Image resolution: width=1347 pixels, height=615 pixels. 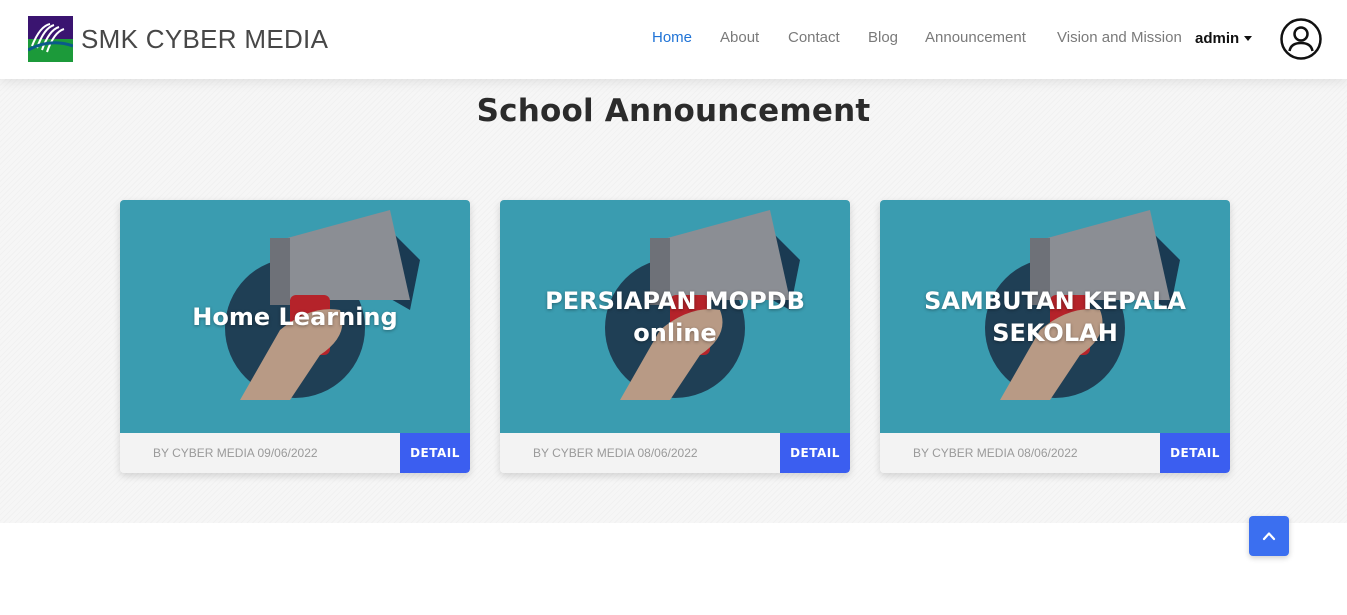 I want to click on caret-down-icon, so click(x=1248, y=38).